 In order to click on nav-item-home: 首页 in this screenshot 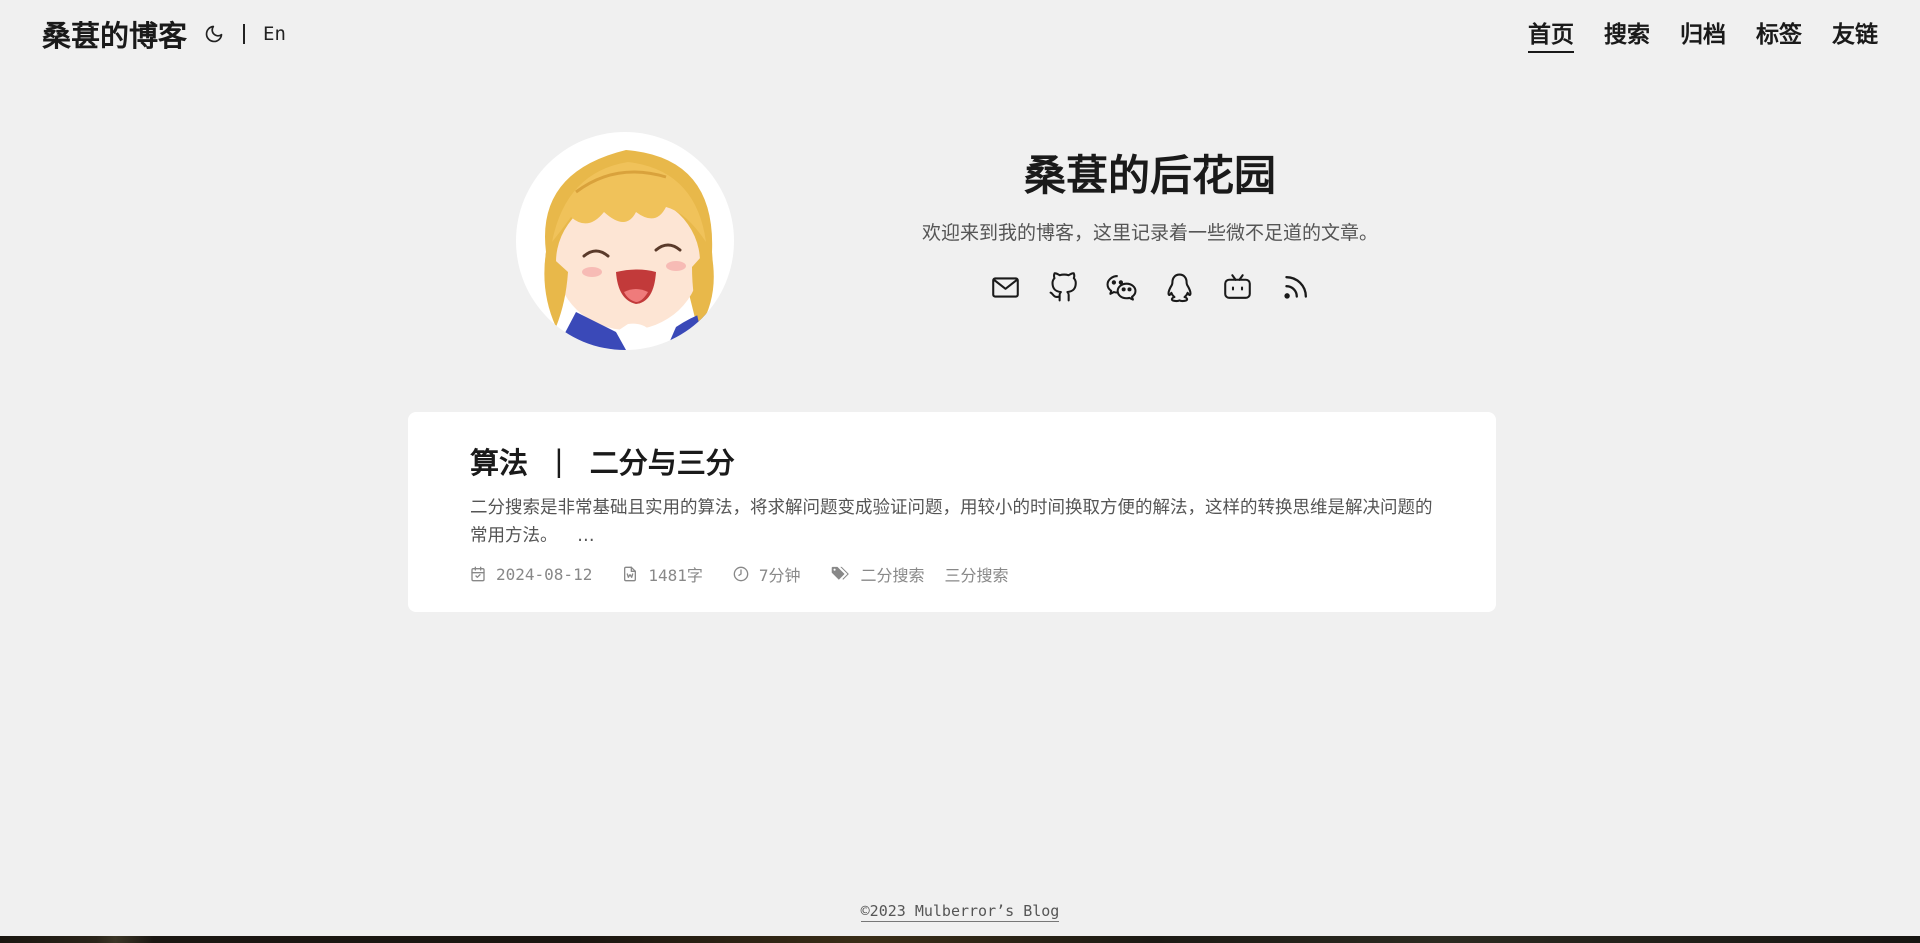, I will do `click(1551, 34)`.